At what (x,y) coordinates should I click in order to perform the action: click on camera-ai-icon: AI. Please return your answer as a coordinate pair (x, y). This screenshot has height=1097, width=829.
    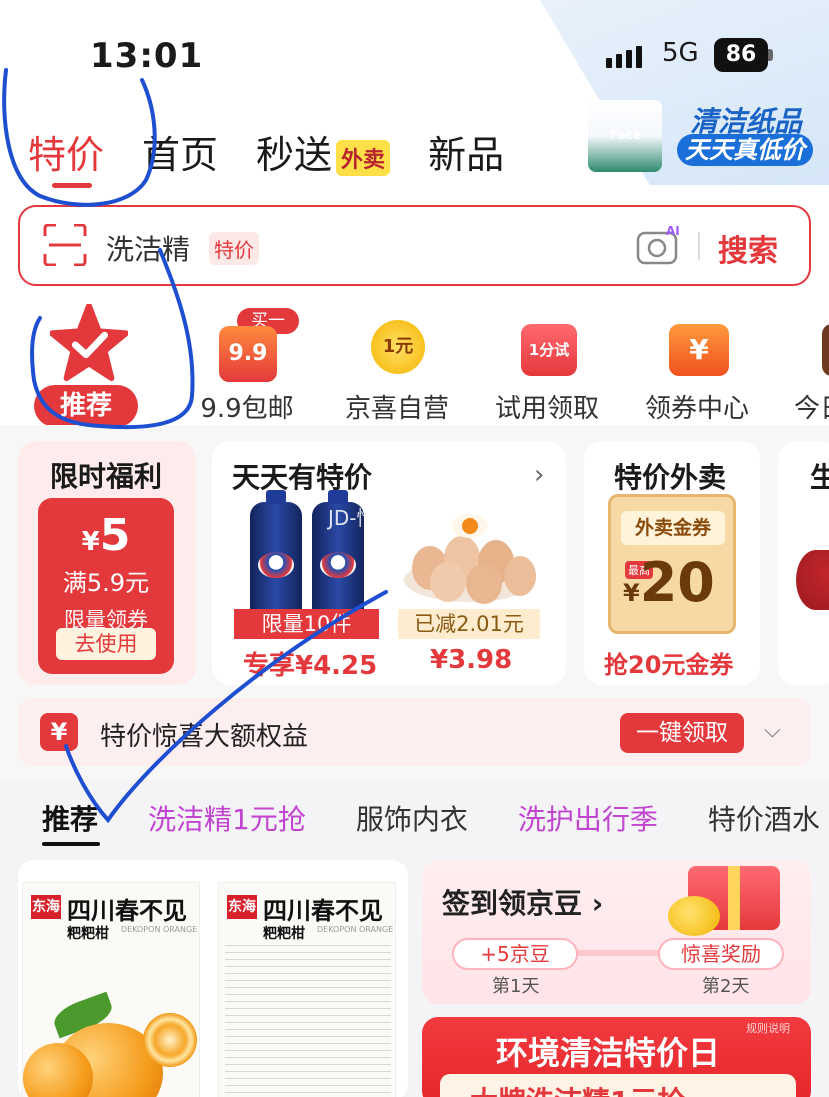
    Looking at the image, I should click on (659, 244).